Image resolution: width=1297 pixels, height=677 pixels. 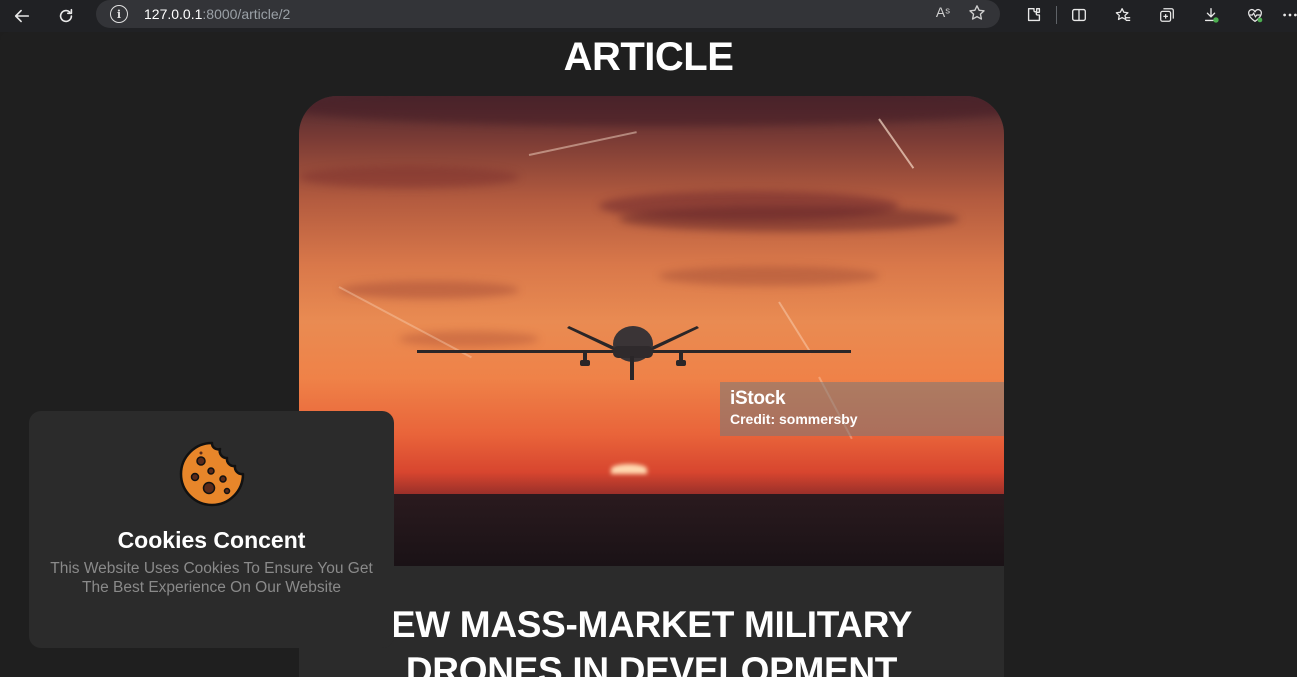 What do you see at coordinates (862, 409) in the screenshot?
I see `image-watermark: iStock Credit: sommersby` at bounding box center [862, 409].